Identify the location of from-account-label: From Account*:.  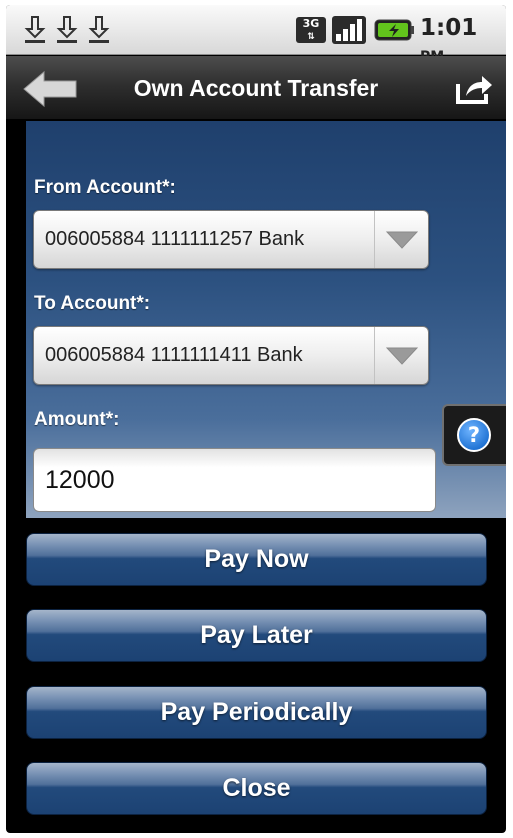
(105, 187).